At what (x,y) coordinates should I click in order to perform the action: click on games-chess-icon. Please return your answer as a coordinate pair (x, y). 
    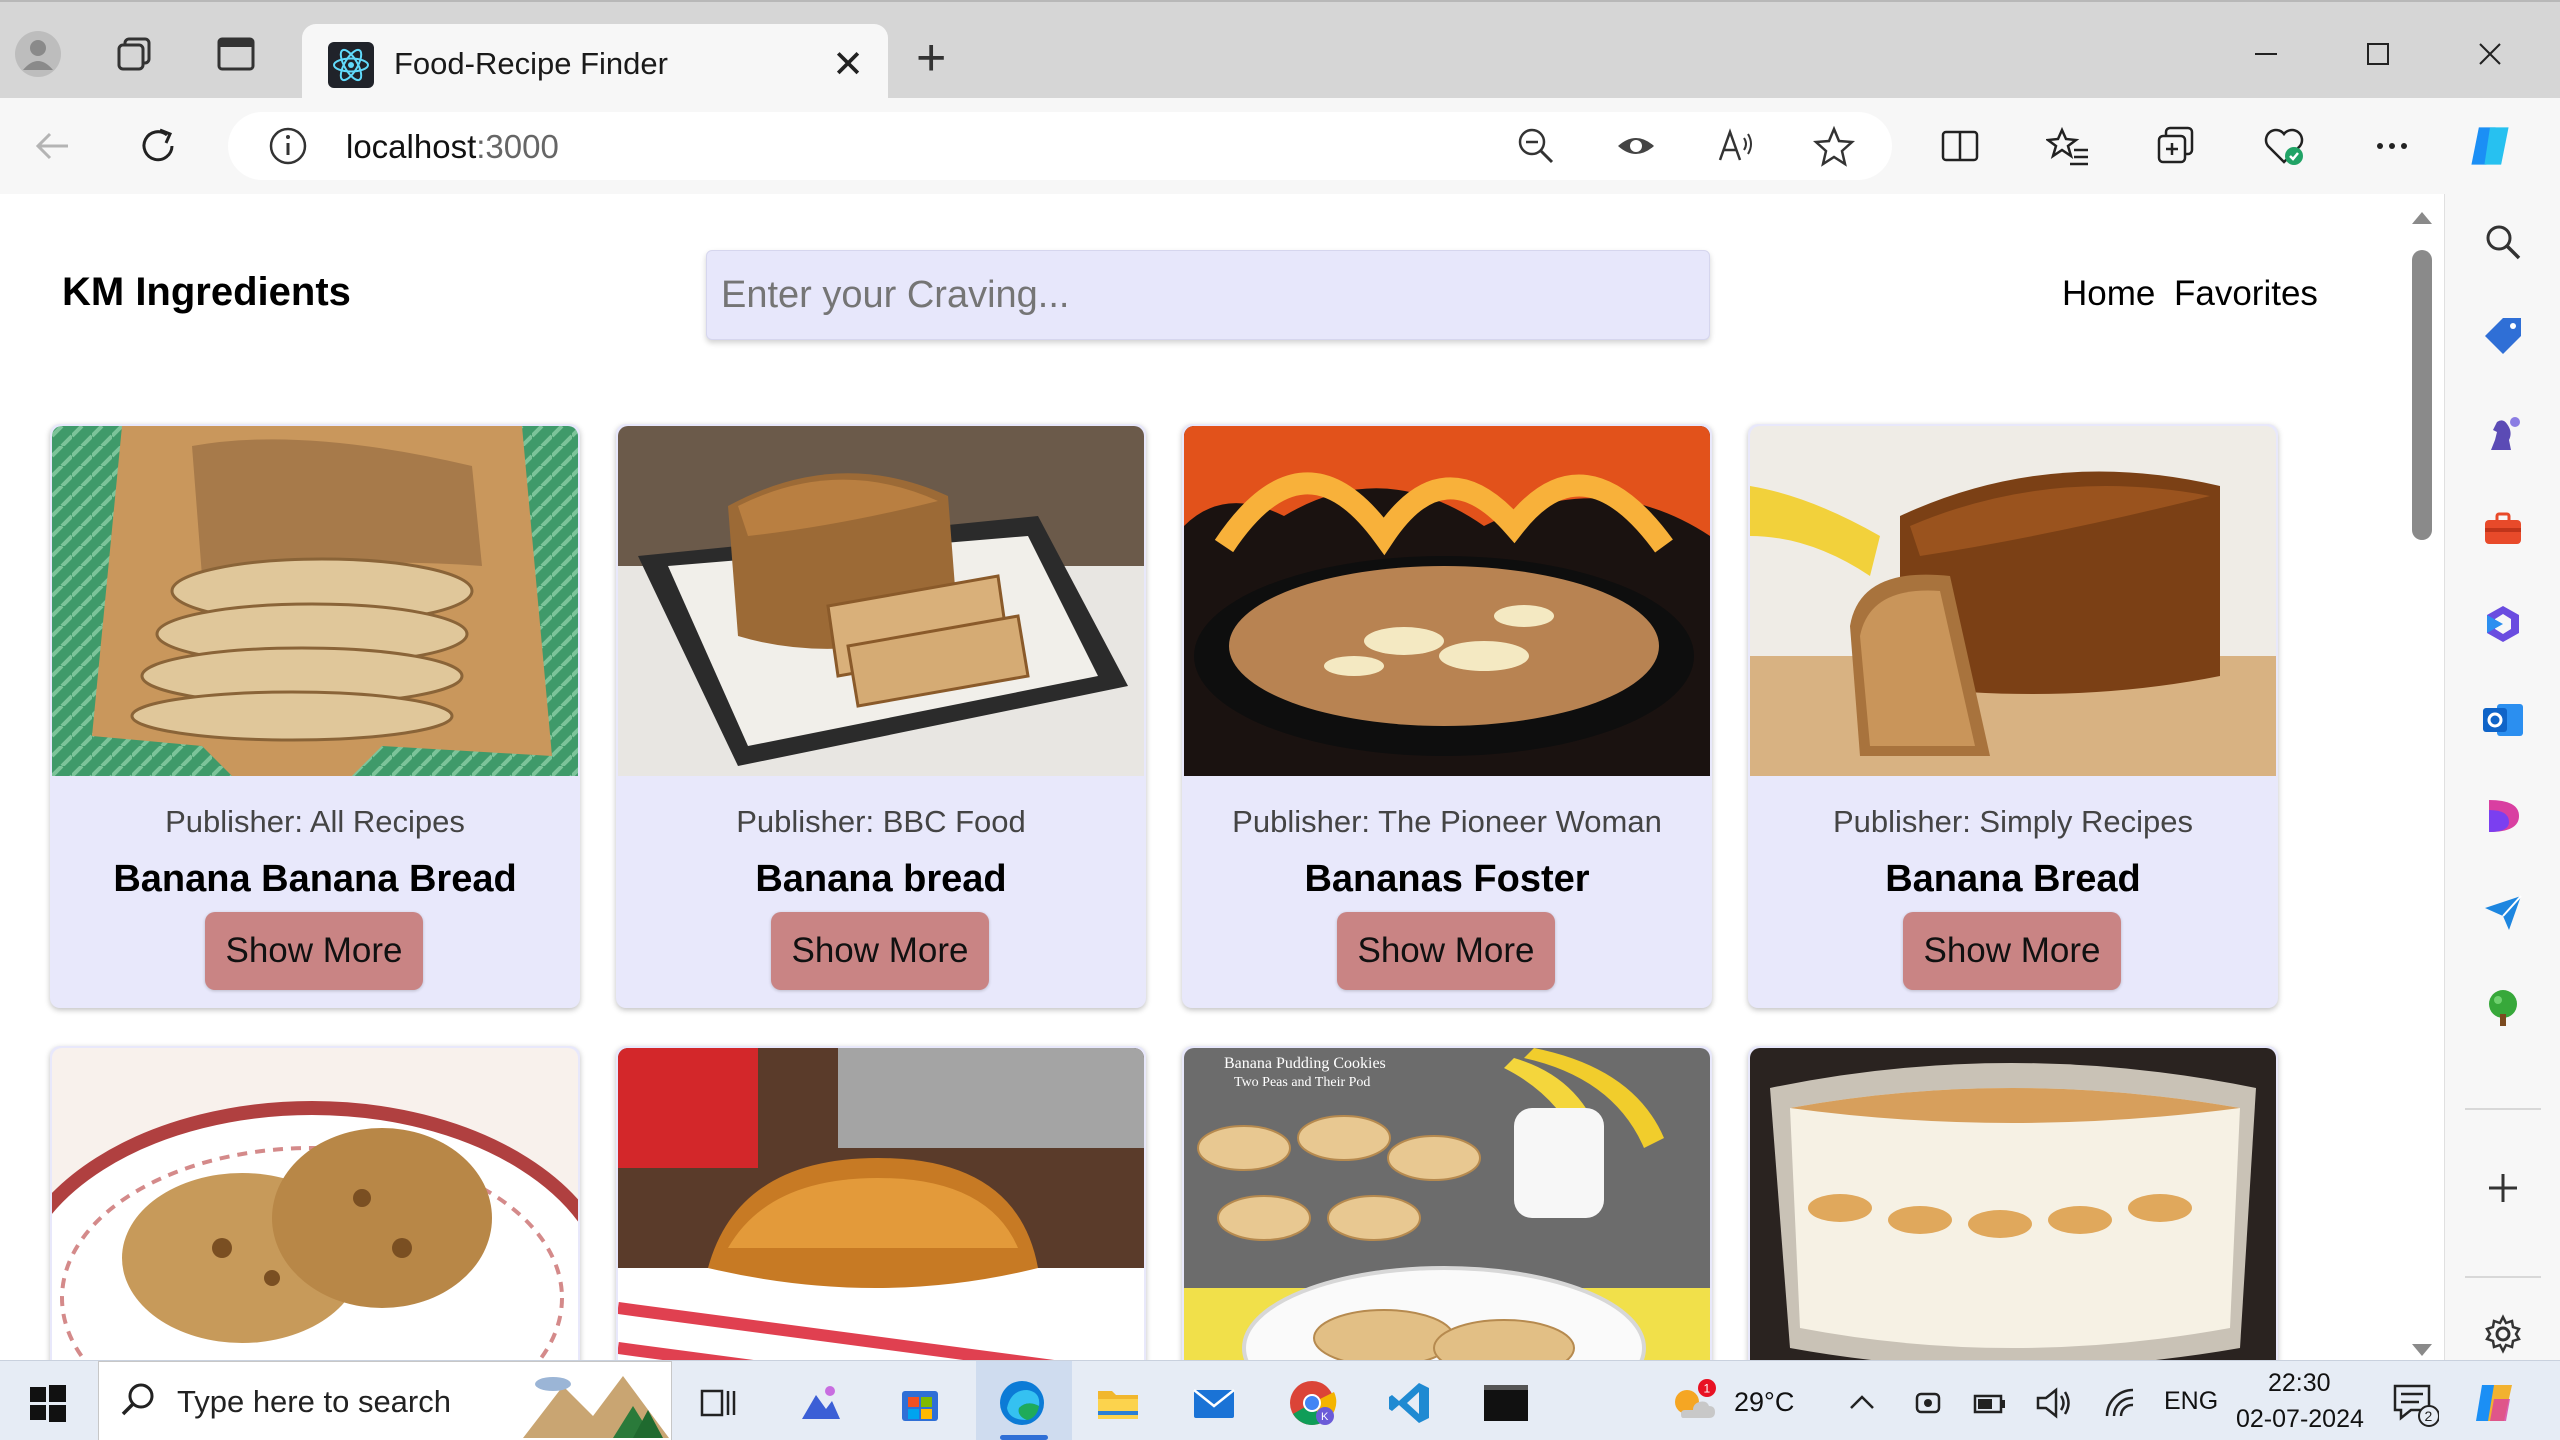
    Looking at the image, I should click on (2503, 432).